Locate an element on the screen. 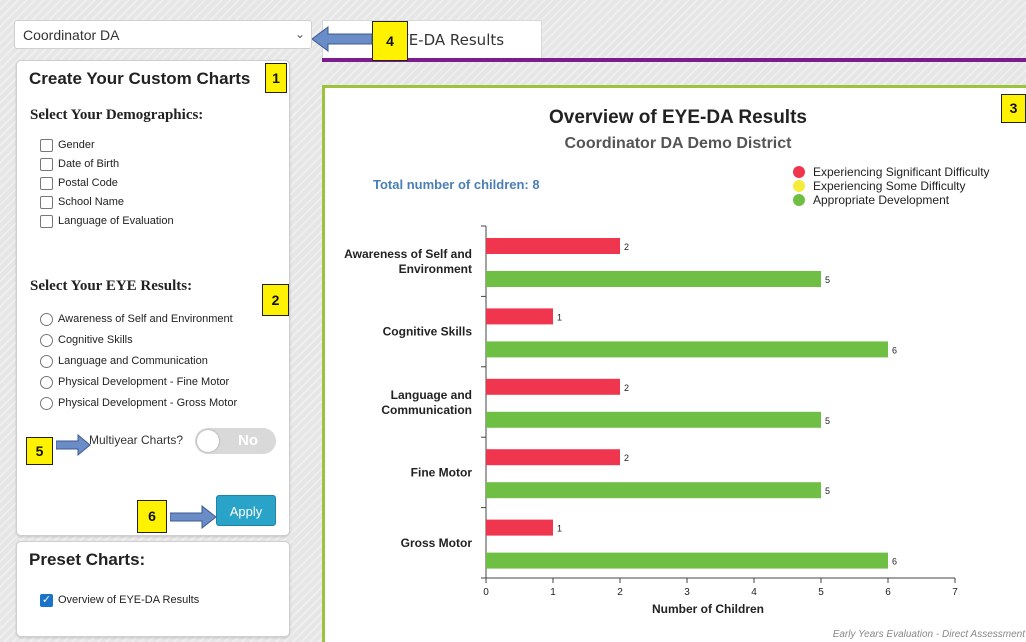  checkbox-label: Gender is located at coordinates (76, 145).